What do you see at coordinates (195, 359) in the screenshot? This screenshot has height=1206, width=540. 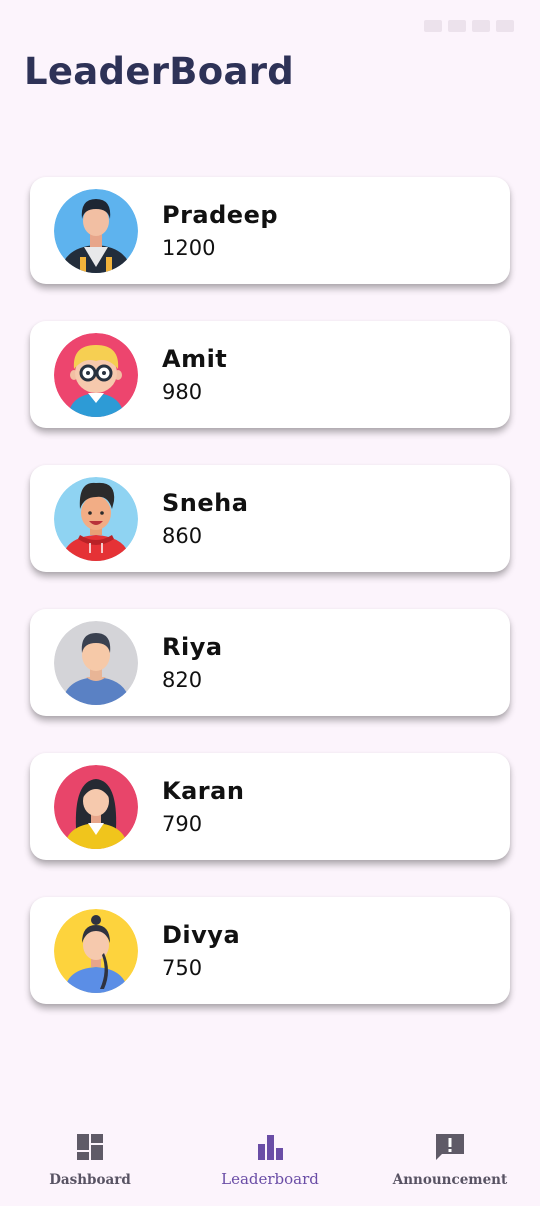 I see `player-name: Amit` at bounding box center [195, 359].